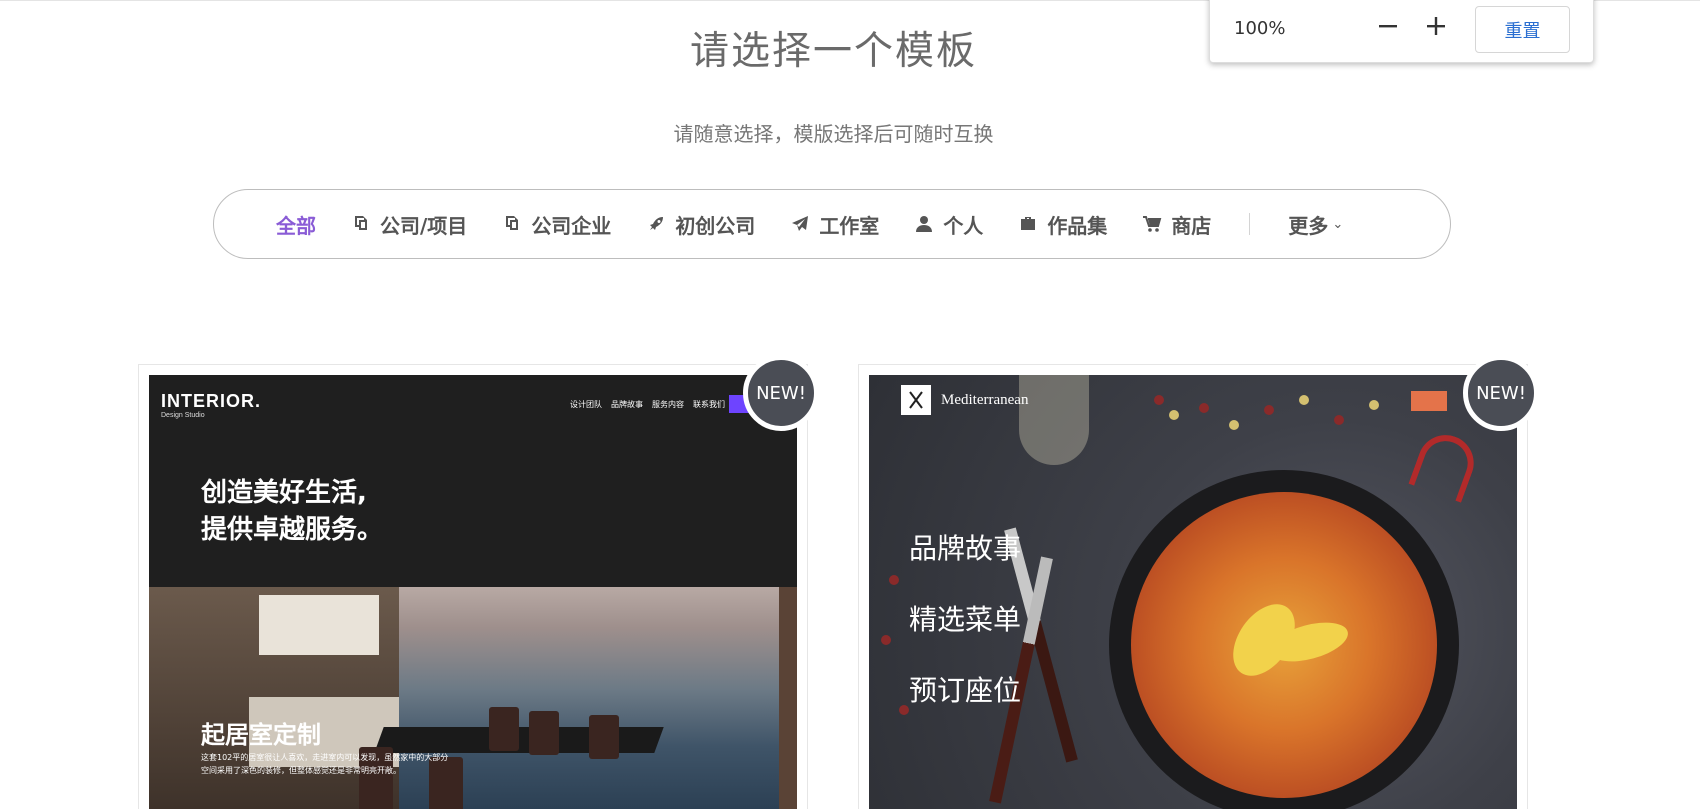 Image resolution: width=1700 pixels, height=809 pixels. I want to click on preview-section-title: 起居室定制, so click(261, 735).